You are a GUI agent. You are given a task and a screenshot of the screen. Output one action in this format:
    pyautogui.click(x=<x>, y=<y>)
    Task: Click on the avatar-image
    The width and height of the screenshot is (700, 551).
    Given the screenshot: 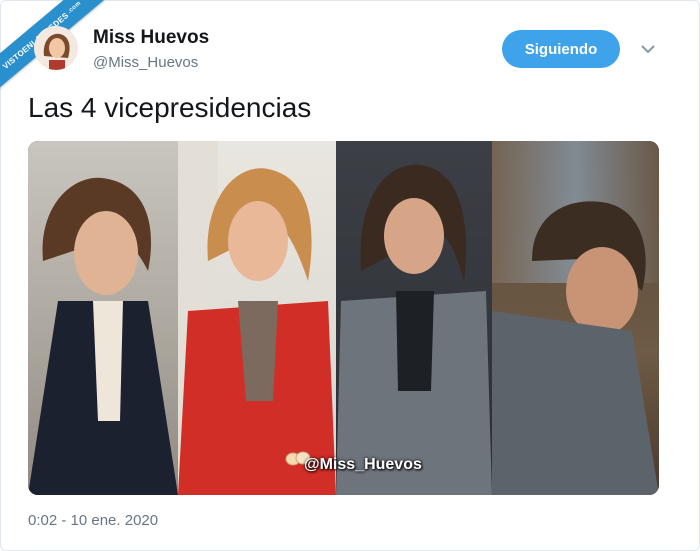 What is the action you would take?
    pyautogui.click(x=56, y=48)
    